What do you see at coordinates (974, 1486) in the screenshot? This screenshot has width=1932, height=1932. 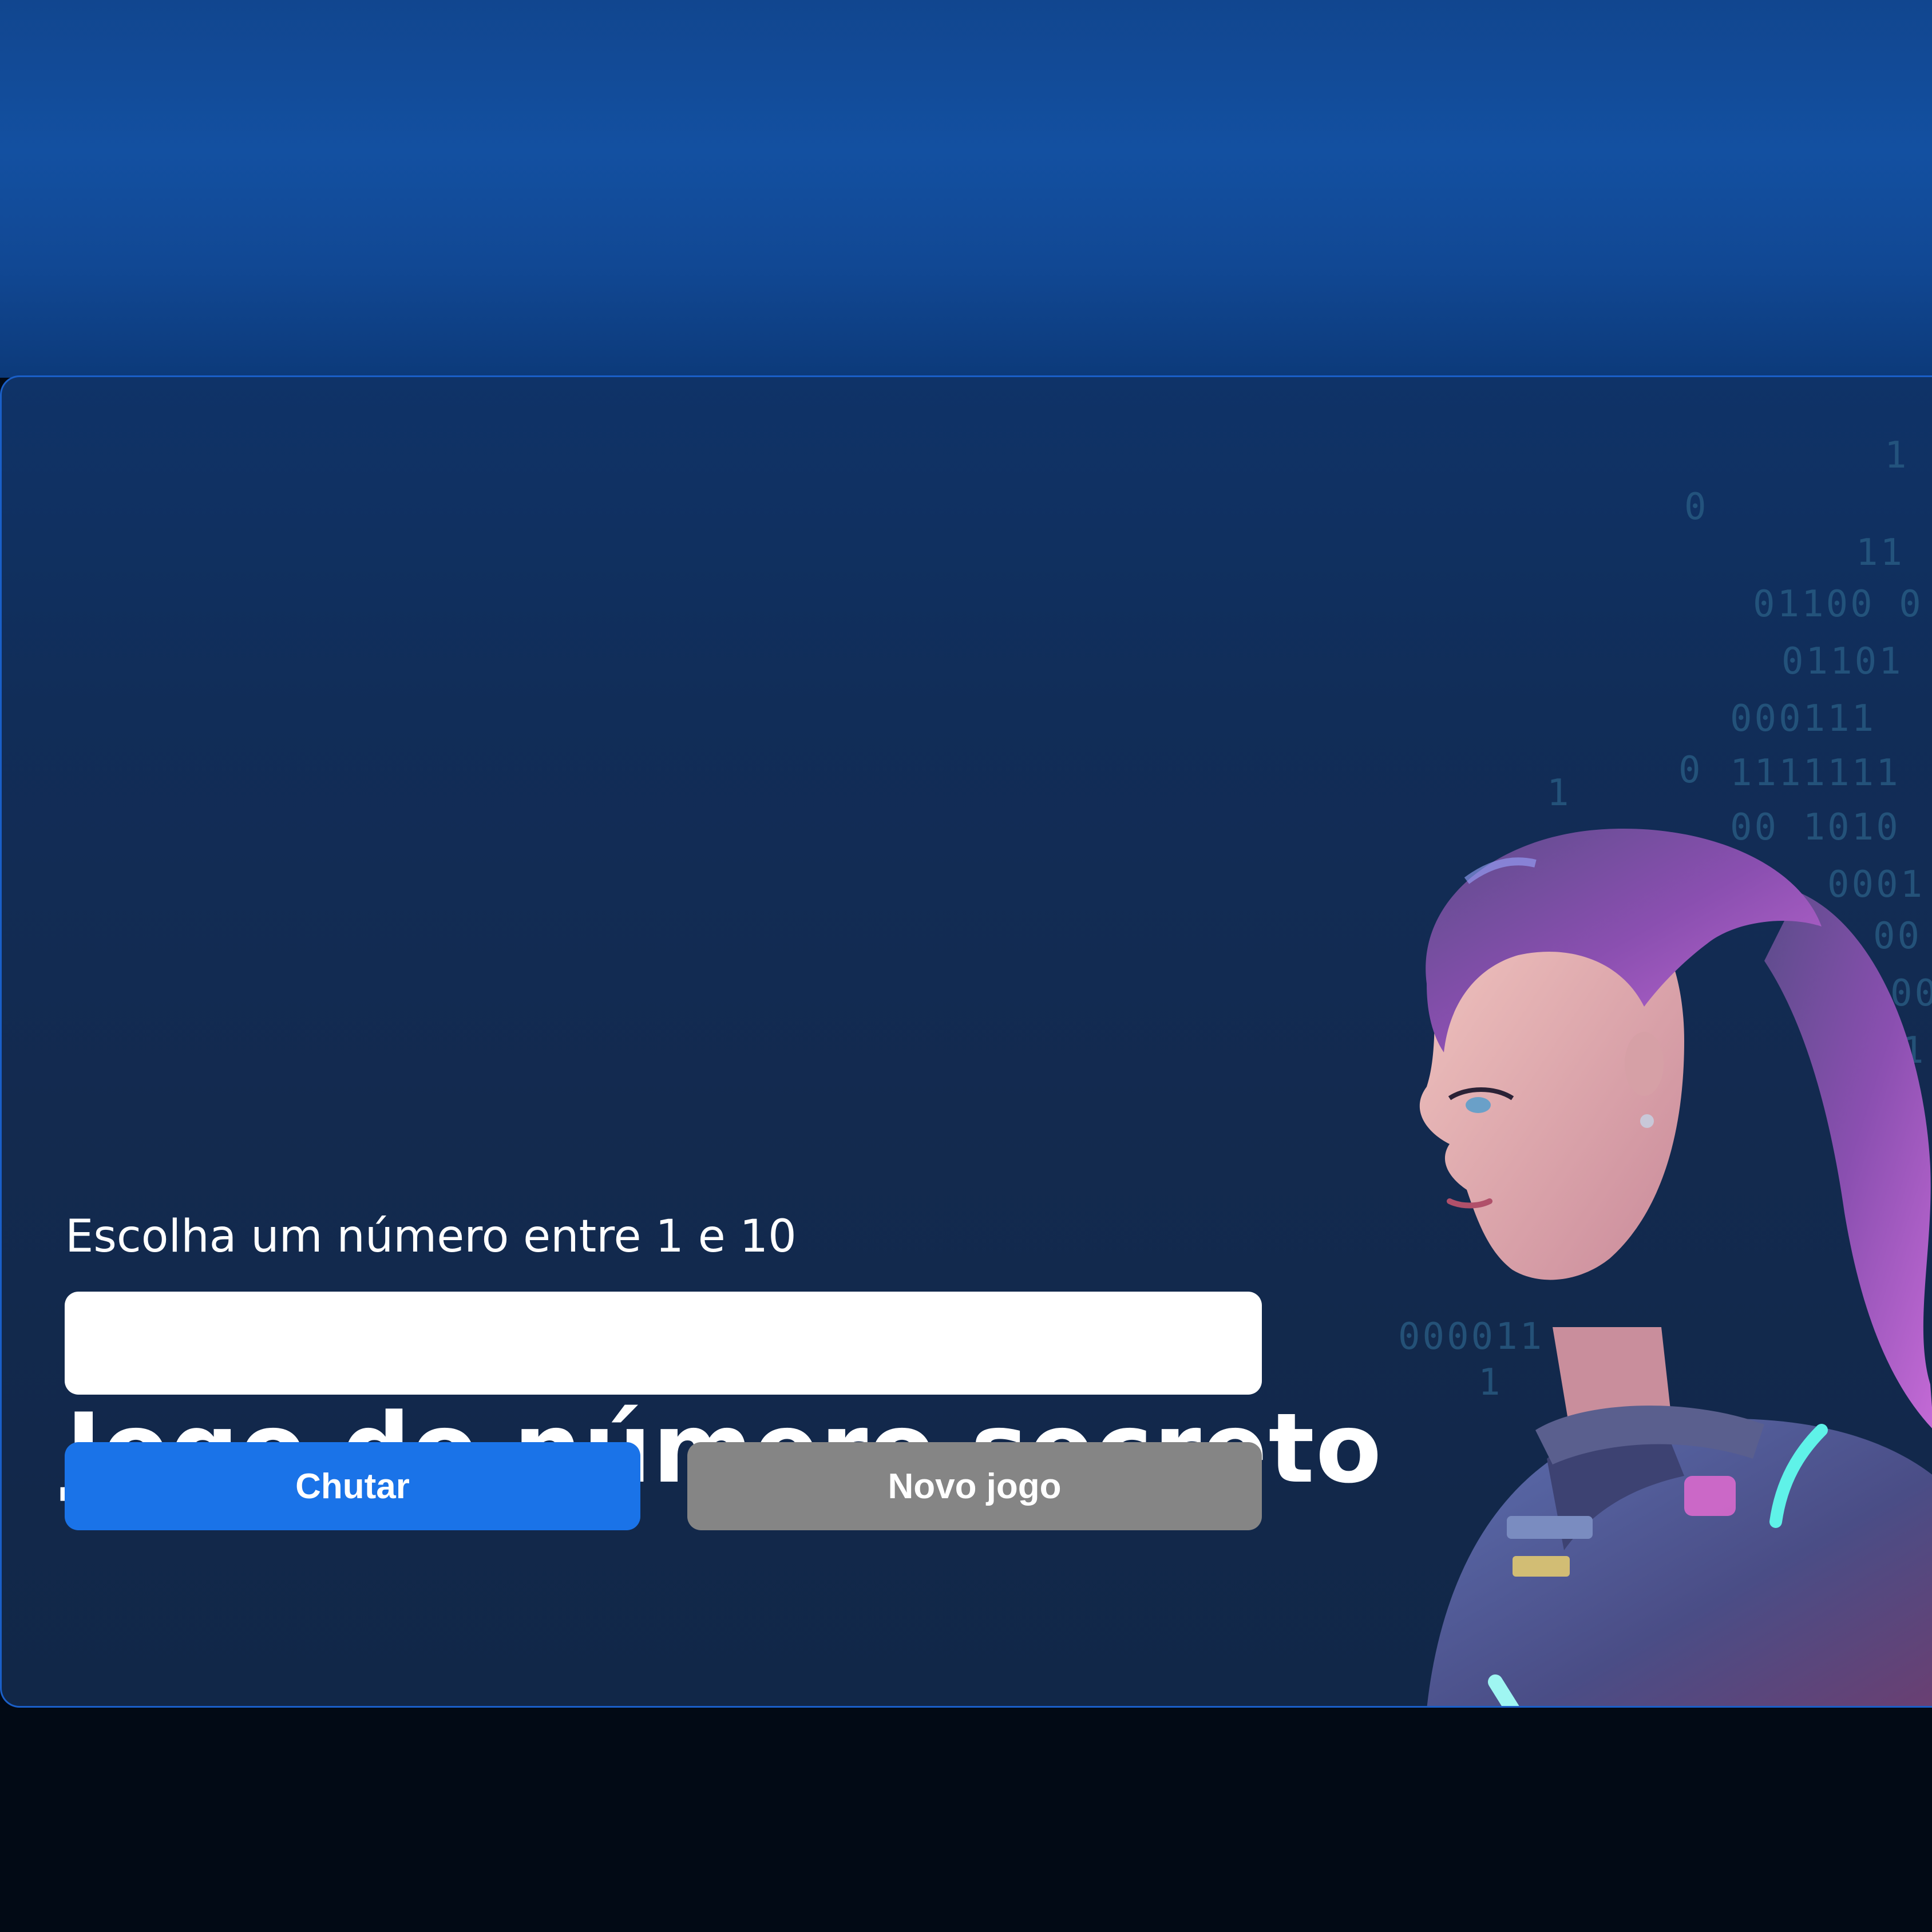 I see `new-game-button: Novo jogo` at bounding box center [974, 1486].